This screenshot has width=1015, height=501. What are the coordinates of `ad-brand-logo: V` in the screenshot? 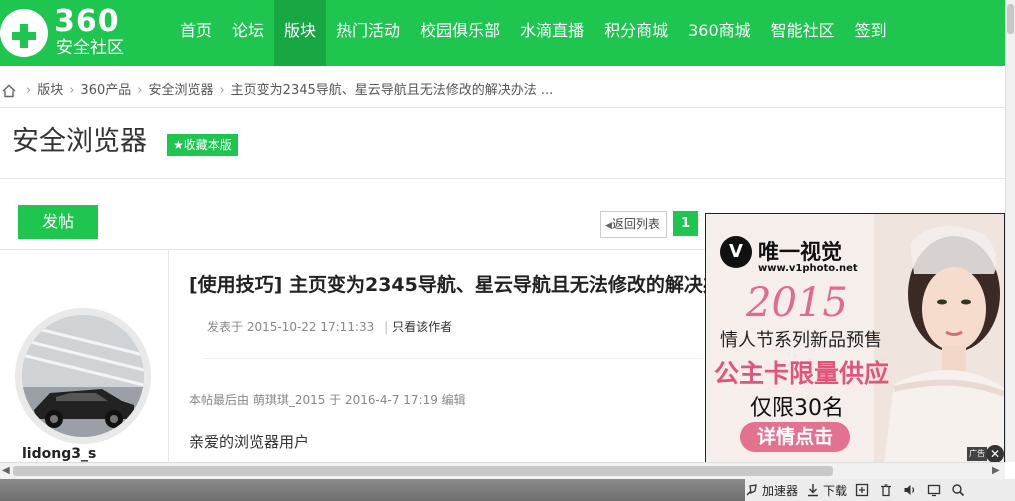 It's located at (736, 252).